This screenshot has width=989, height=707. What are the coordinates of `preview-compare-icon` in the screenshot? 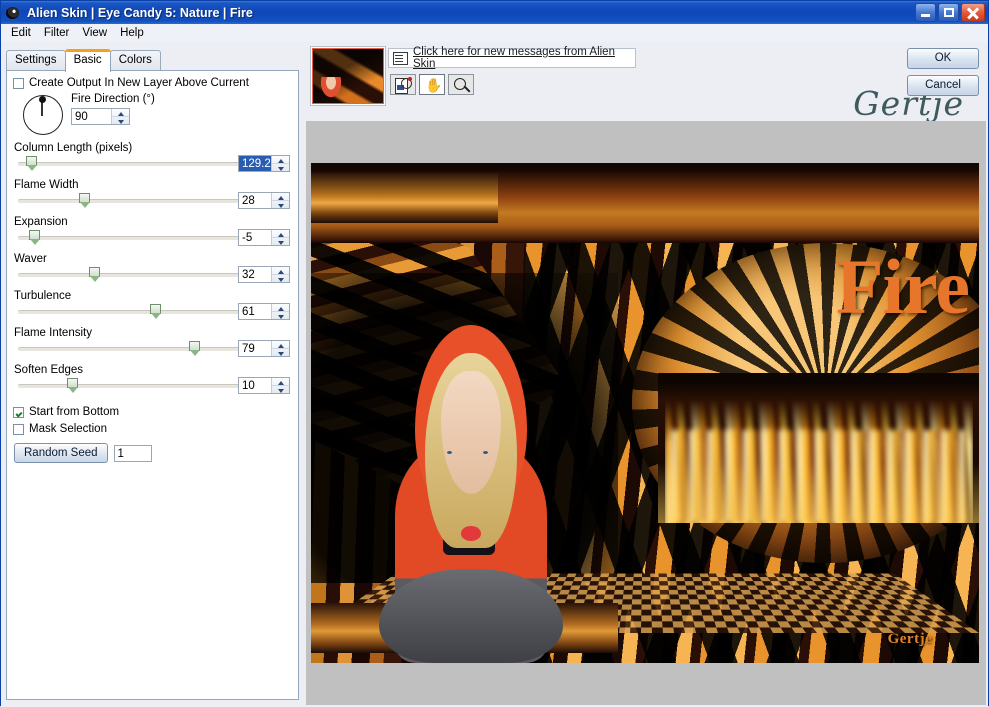 It's located at (403, 84).